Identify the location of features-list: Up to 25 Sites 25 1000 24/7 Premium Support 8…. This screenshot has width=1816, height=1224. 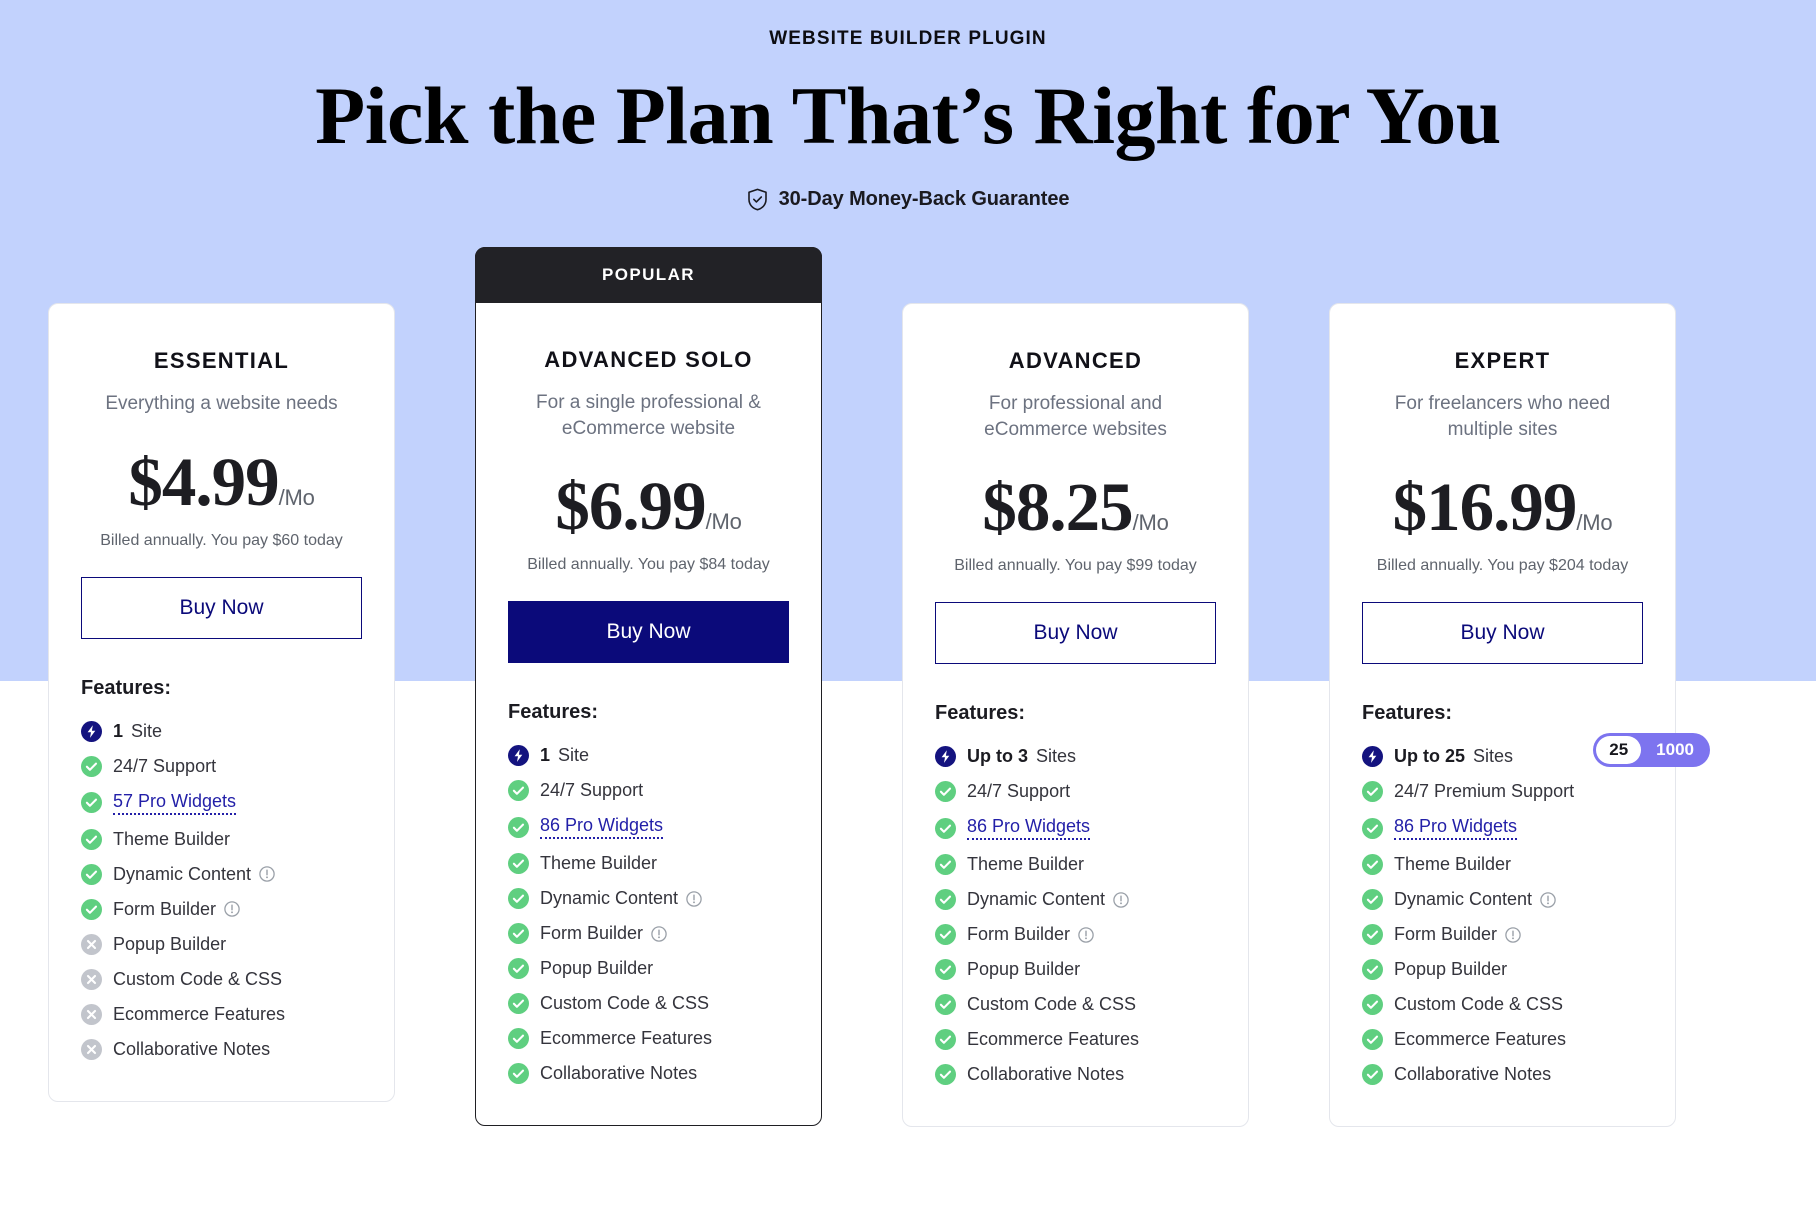
(1536, 912).